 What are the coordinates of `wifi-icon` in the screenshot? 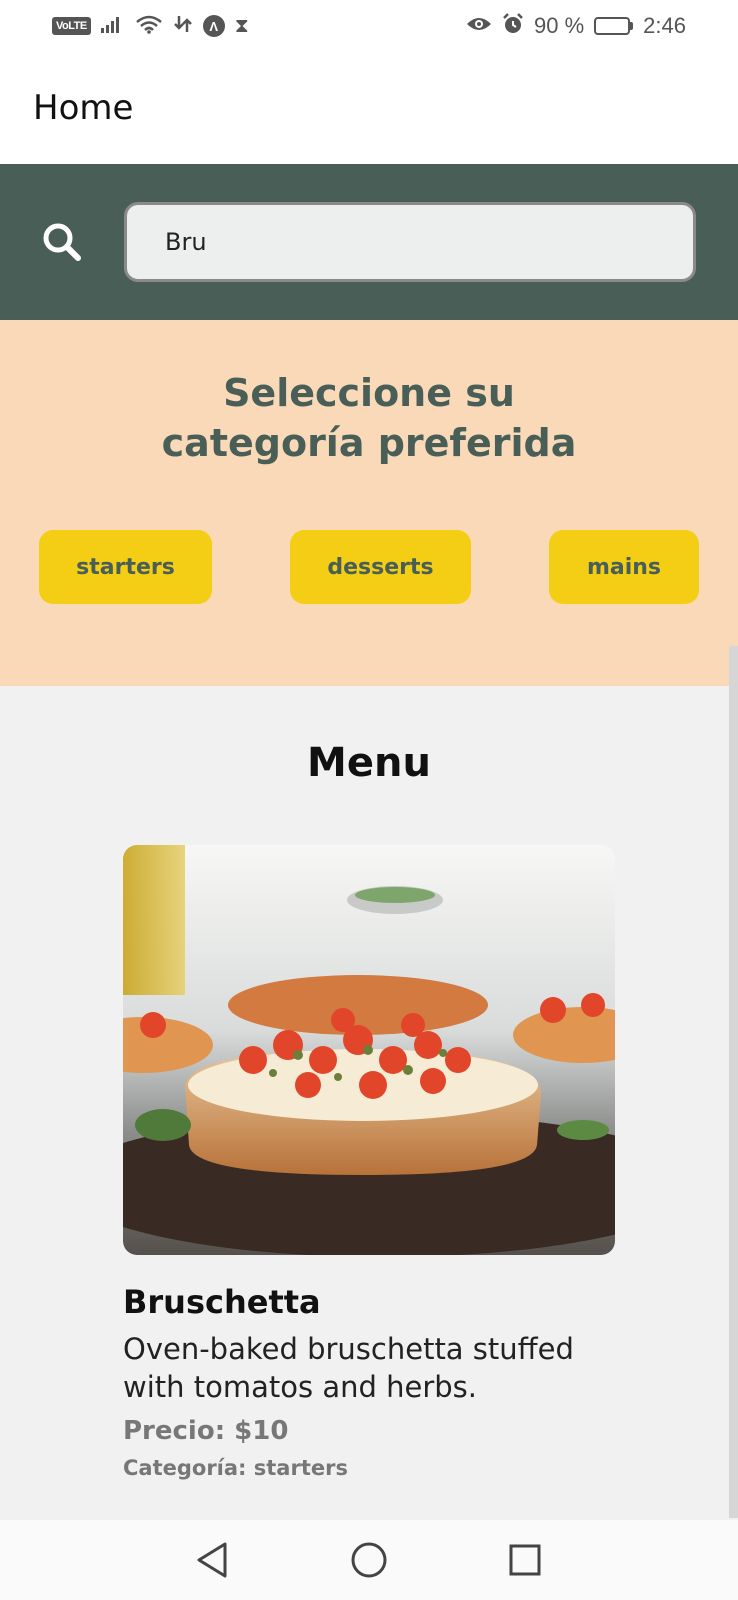 It's located at (149, 26).